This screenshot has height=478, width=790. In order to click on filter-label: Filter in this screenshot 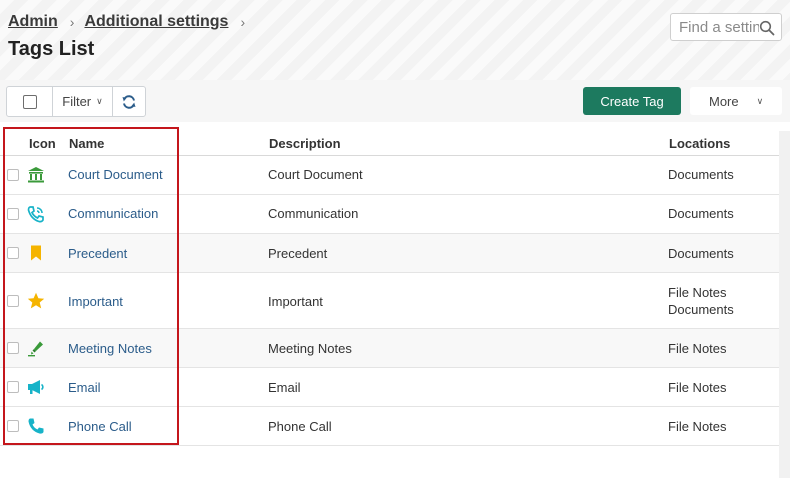, I will do `click(77, 101)`.